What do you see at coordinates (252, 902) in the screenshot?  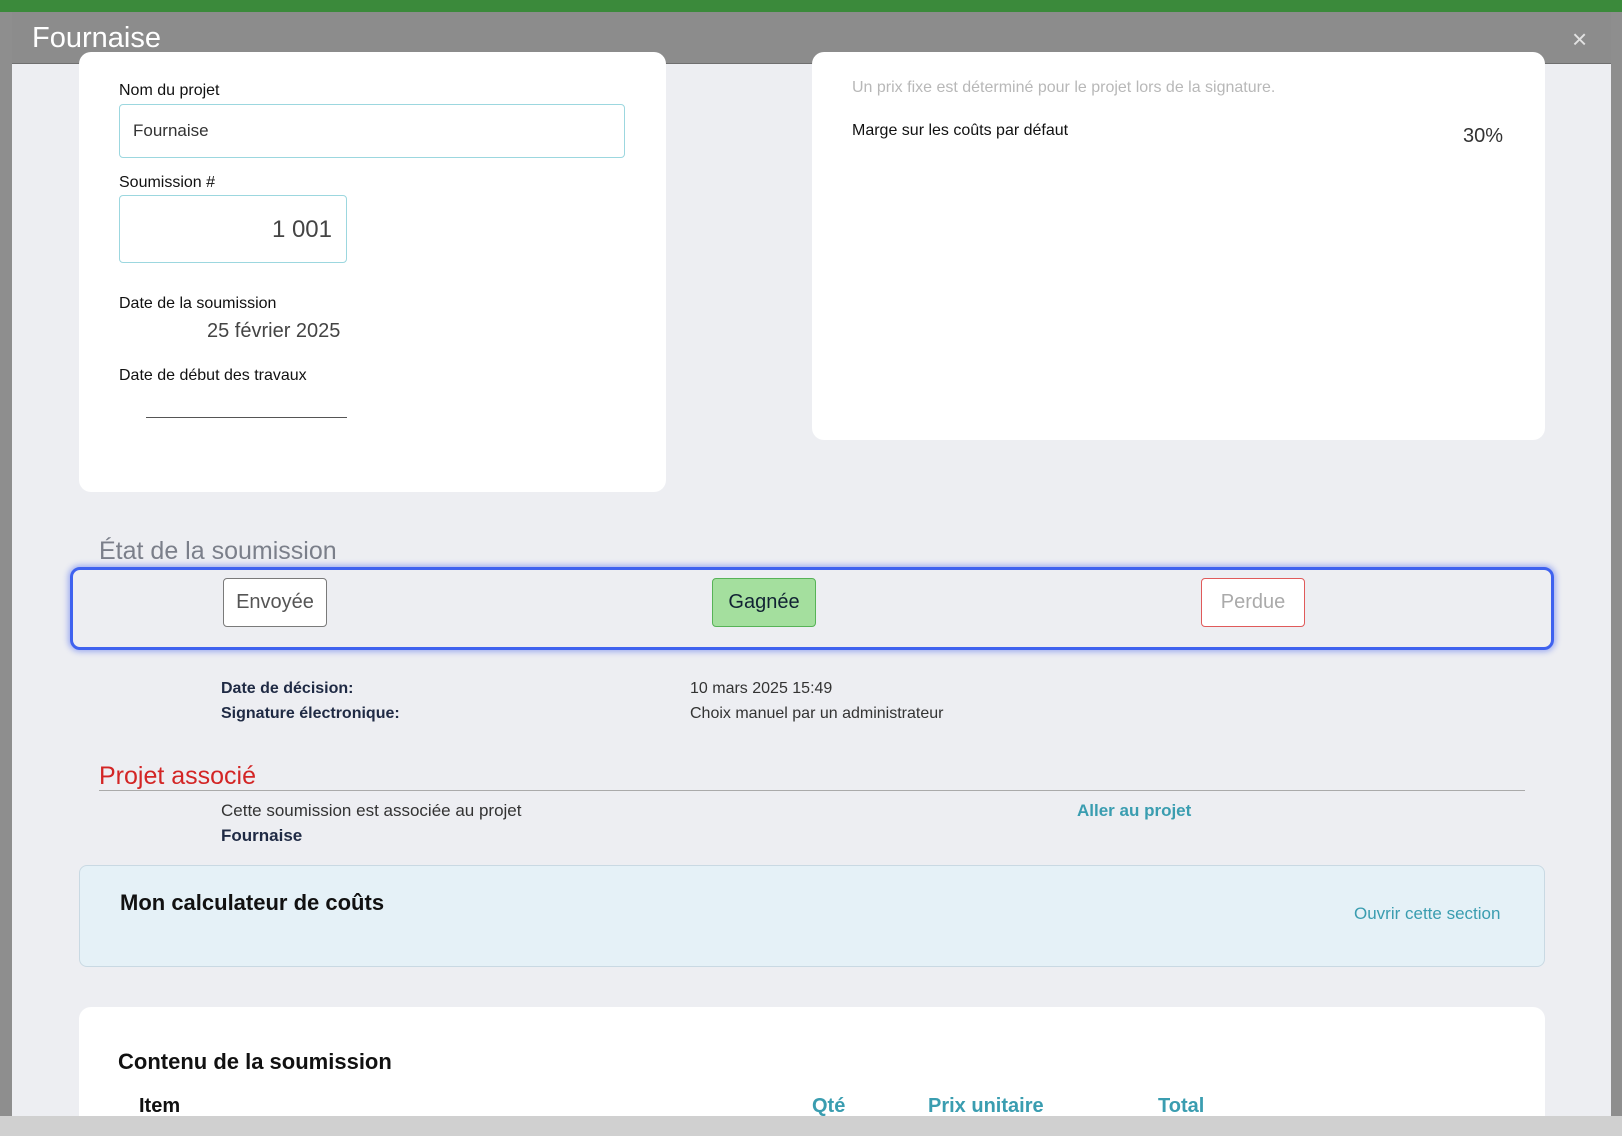 I see `cost-calculator-title: Mon calculateur de coûts` at bounding box center [252, 902].